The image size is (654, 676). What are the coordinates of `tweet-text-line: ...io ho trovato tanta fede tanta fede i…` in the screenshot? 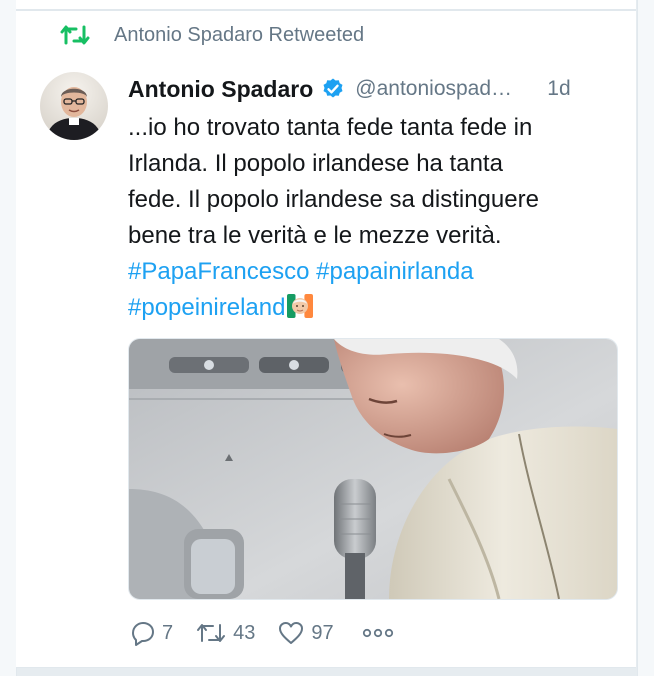 It's located at (330, 127).